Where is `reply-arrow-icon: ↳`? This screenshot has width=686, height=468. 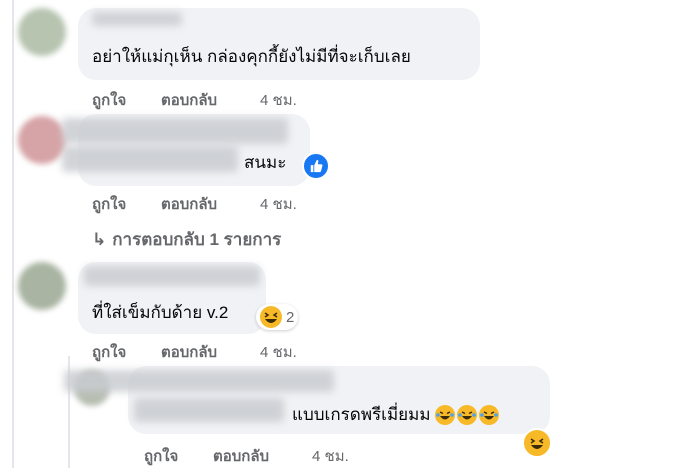
reply-arrow-icon: ↳ is located at coordinates (99, 239).